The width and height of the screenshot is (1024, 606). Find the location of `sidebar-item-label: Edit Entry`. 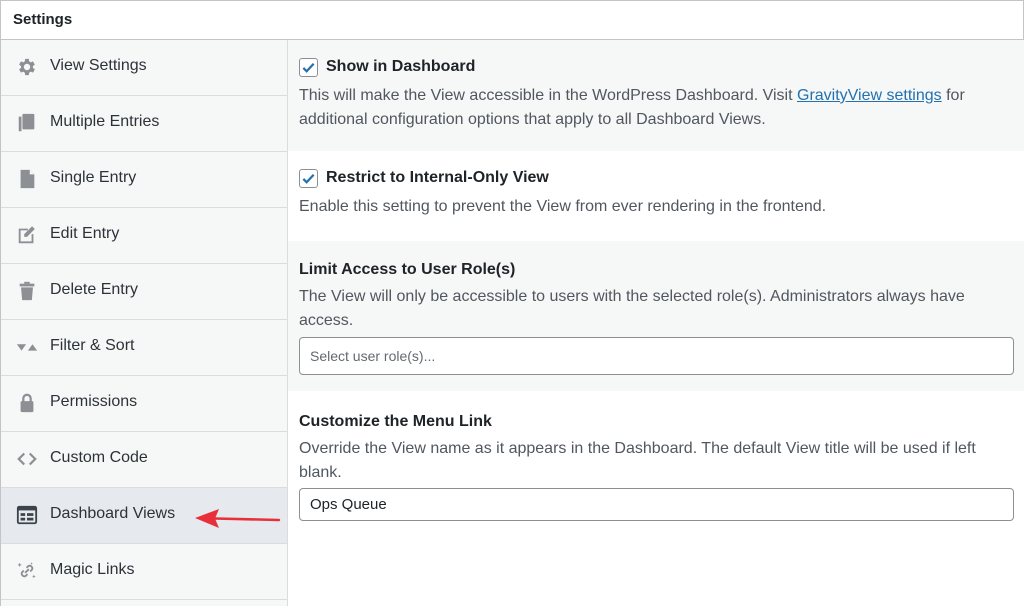

sidebar-item-label: Edit Entry is located at coordinates (85, 233).